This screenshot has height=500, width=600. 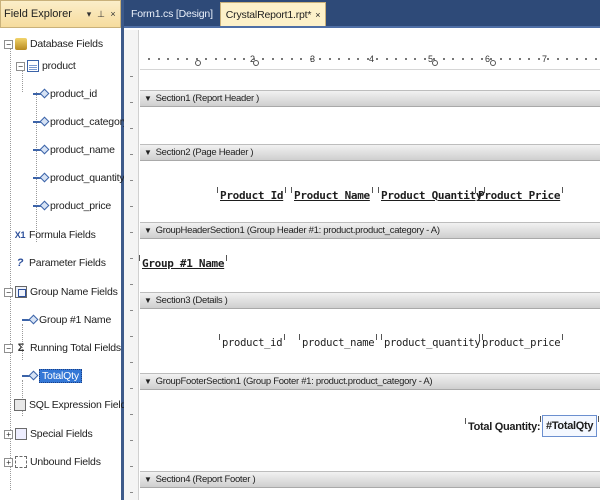 I want to click on field-explorer-titlebar: Field Explorer ▾ ⊥ ×, so click(x=60, y=14).